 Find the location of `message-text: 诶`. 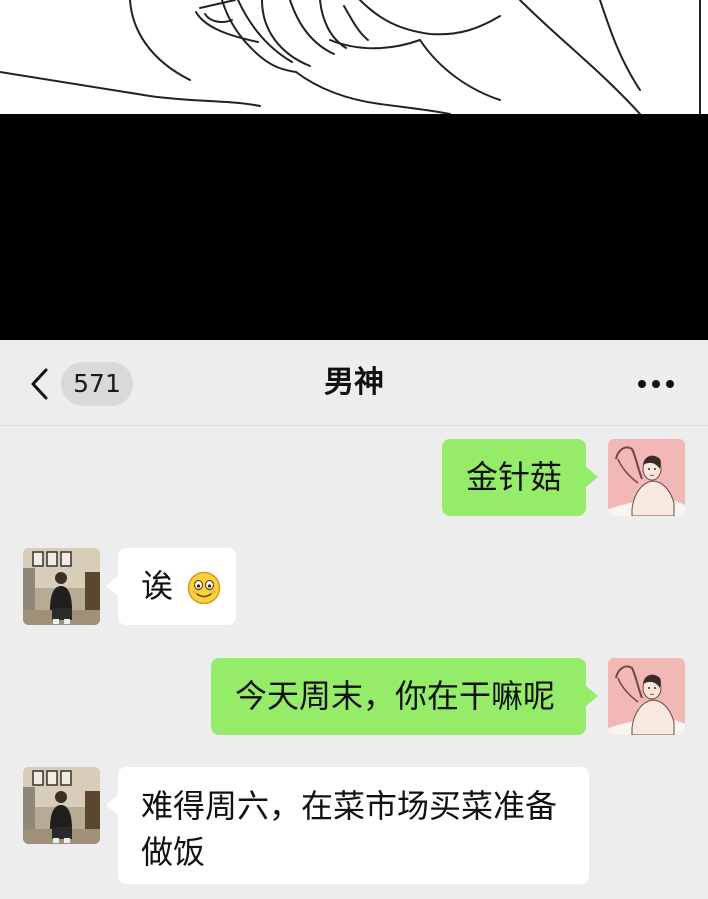

message-text: 诶 is located at coordinates (157, 586).